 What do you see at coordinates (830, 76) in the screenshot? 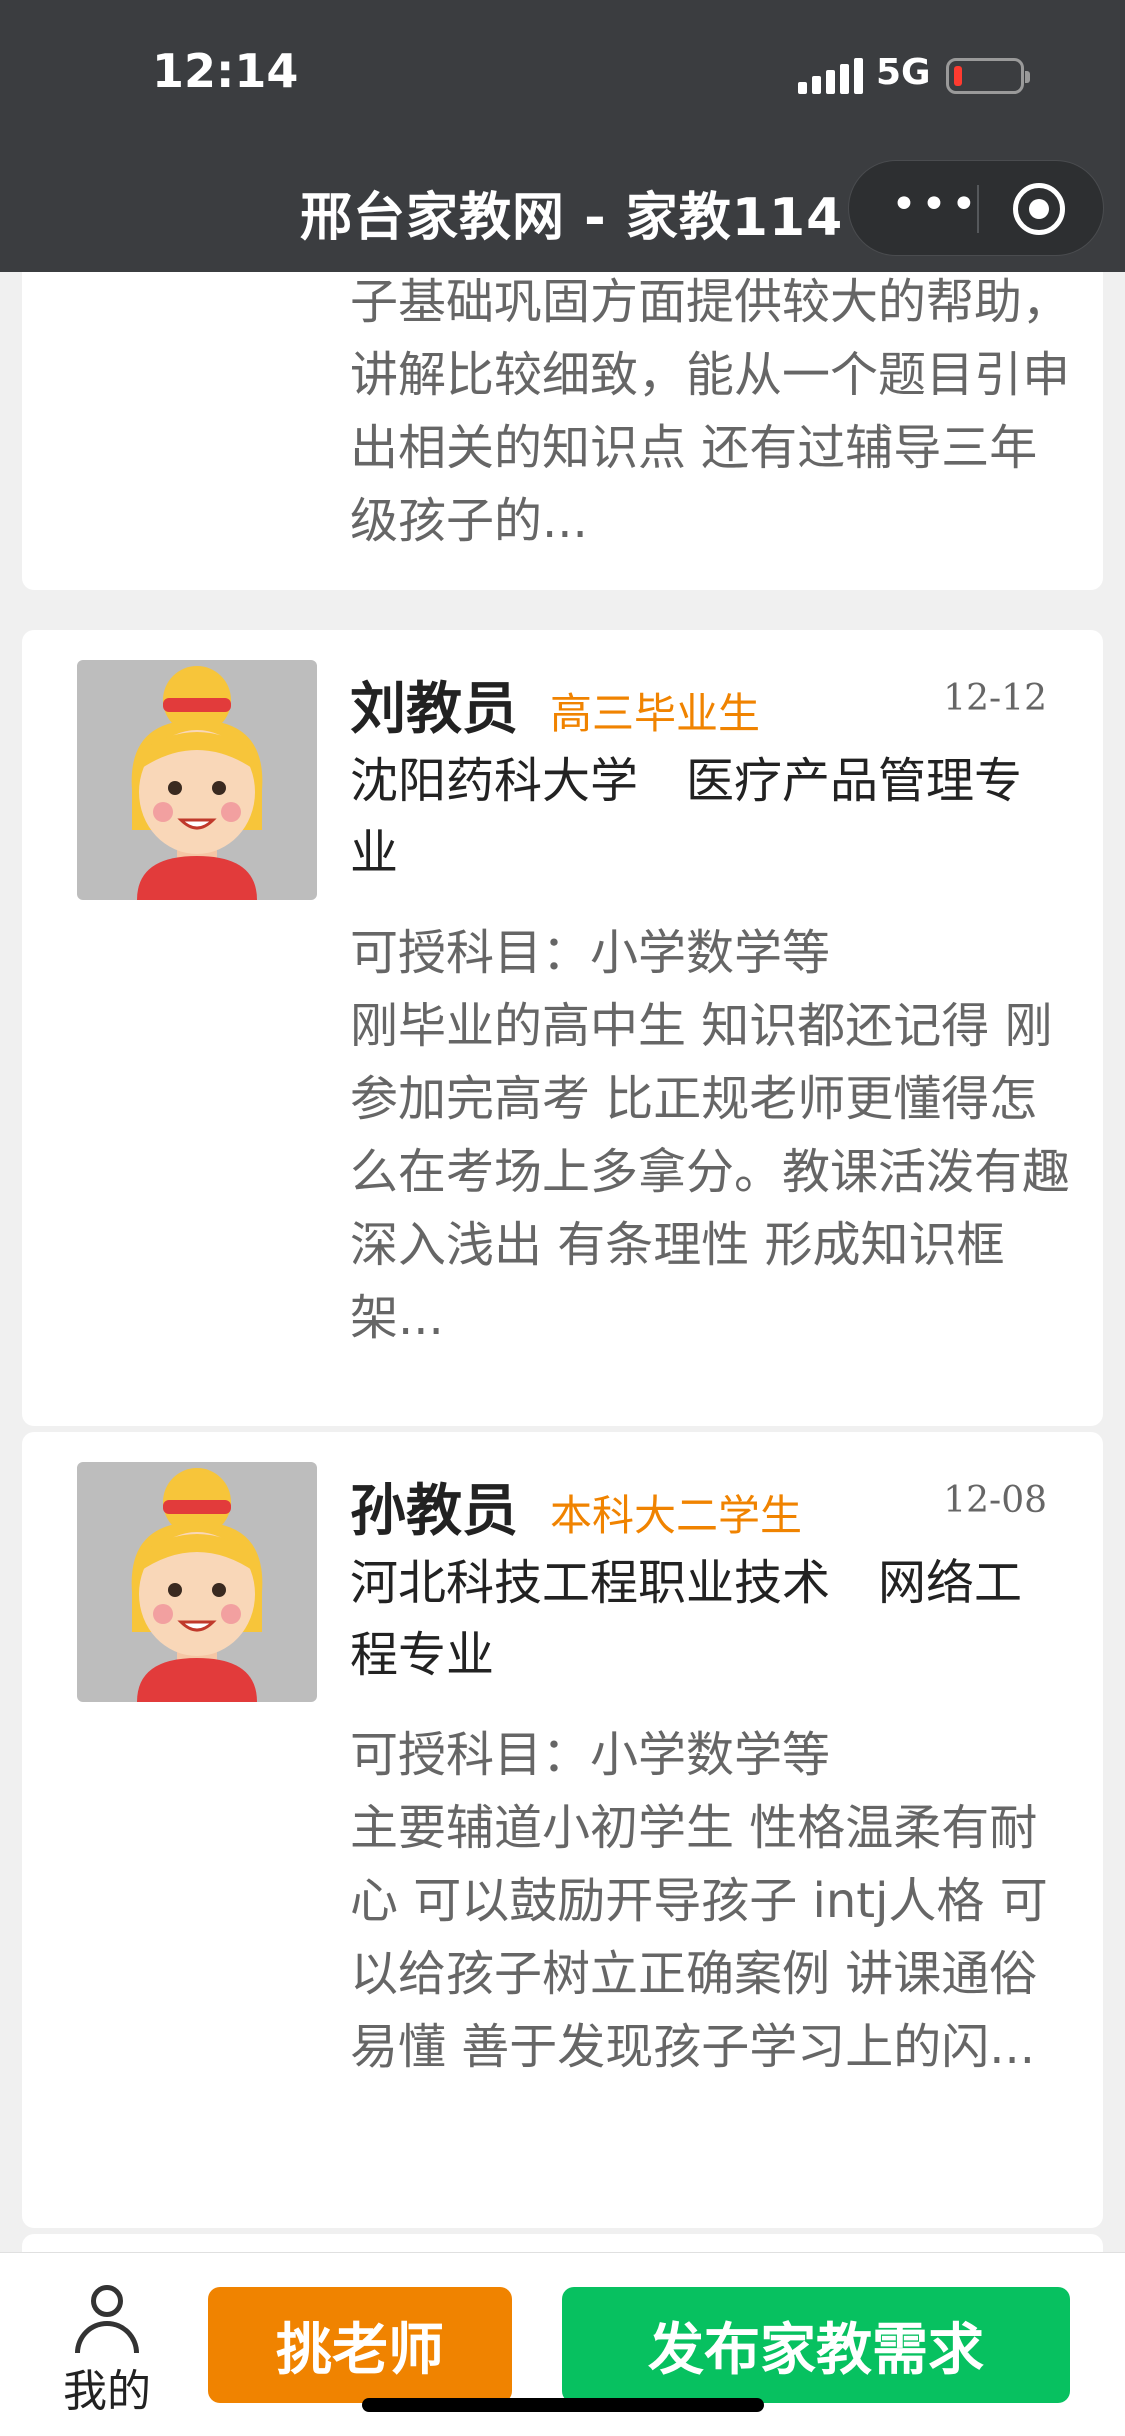
I see `signal-icon` at bounding box center [830, 76].